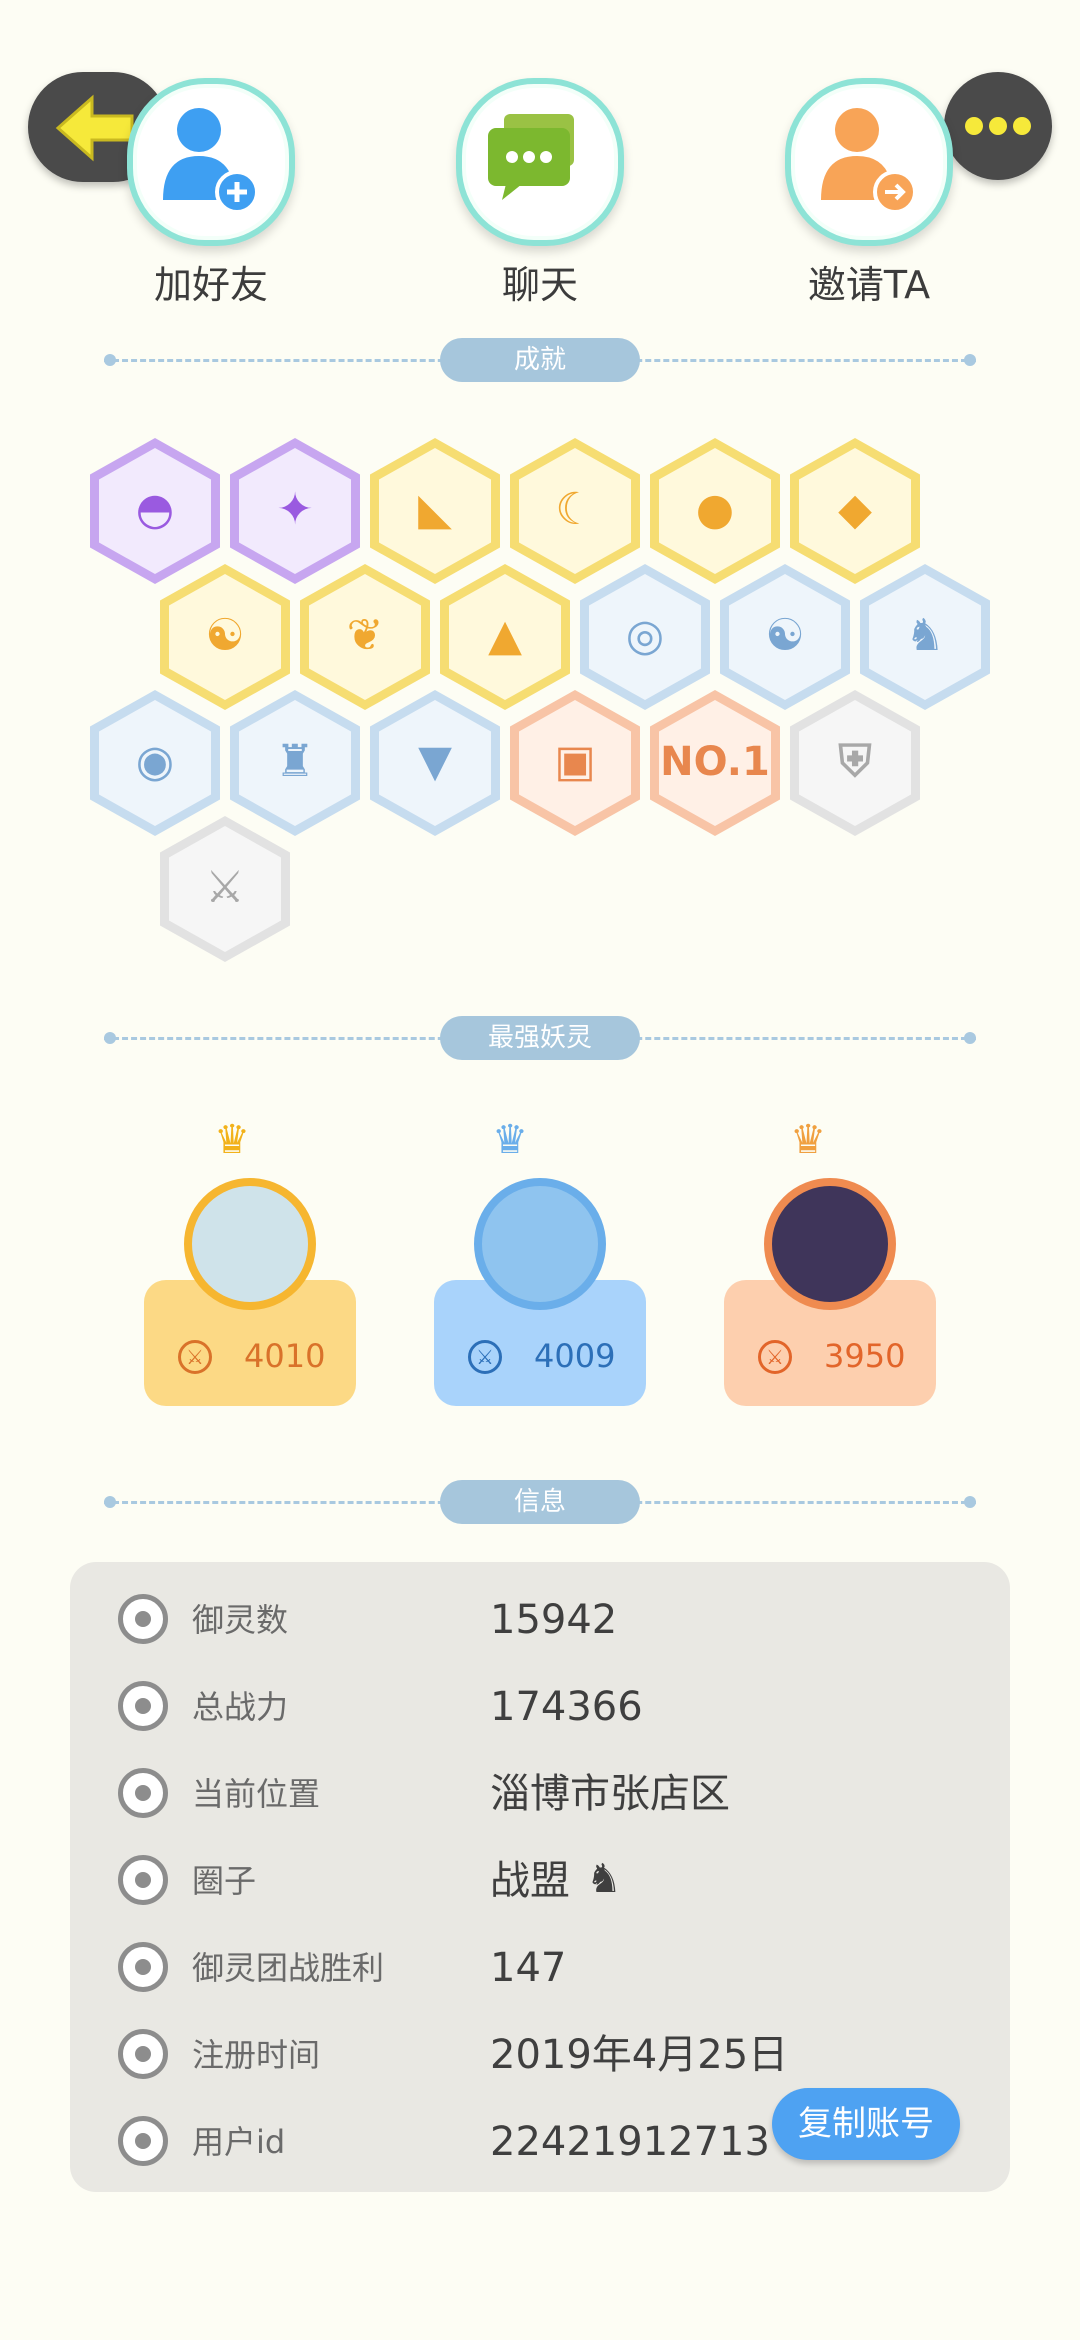  I want to click on invite-action: 邀请TA, so click(869, 193).